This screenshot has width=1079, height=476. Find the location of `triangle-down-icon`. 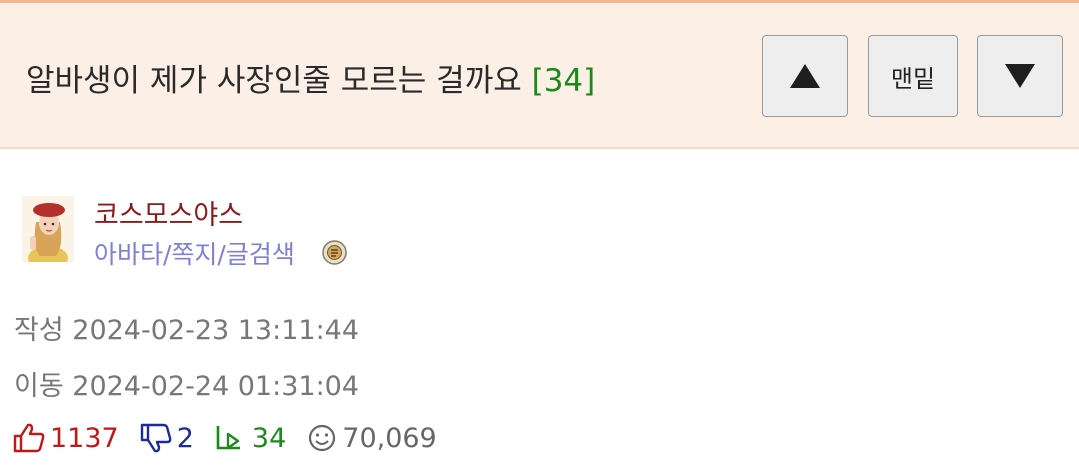

triangle-down-icon is located at coordinates (1020, 76).